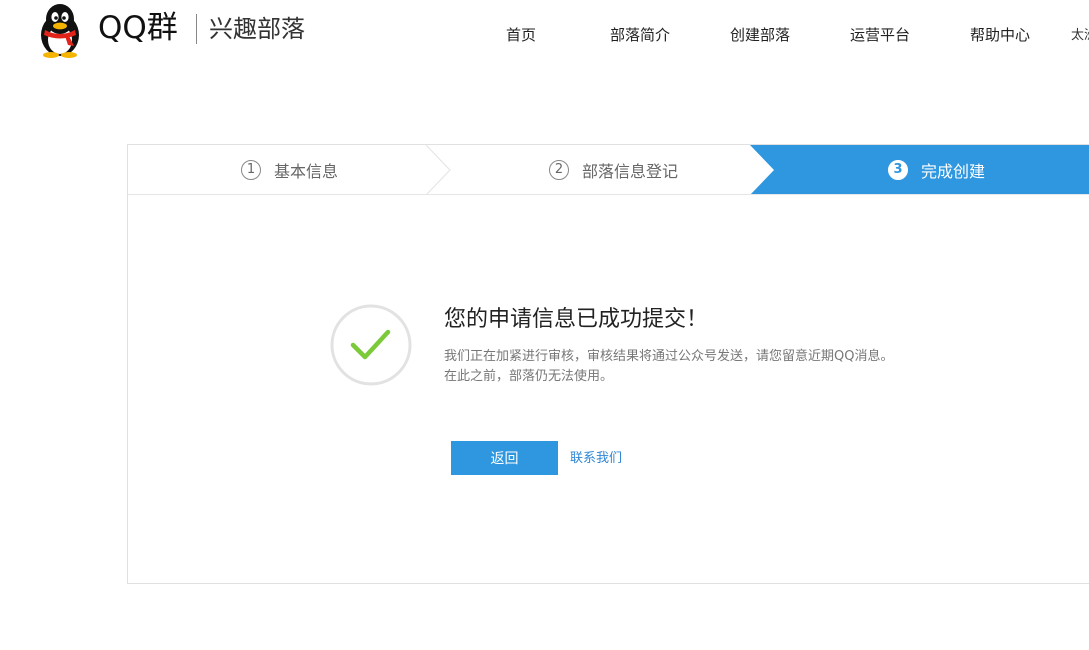 The width and height of the screenshot is (1089, 650). I want to click on progress-steps: 1 基本信息 2 部落信息登记 3 完成创建, so click(608, 170).